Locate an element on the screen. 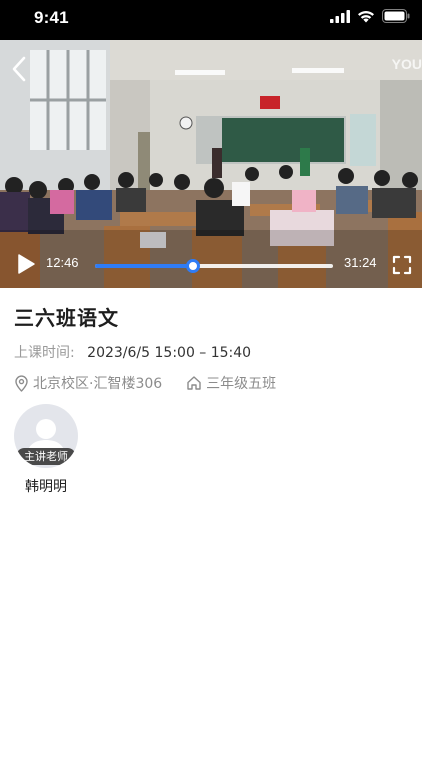 The image size is (422, 767). teacher-role-badge: 主讲老师 is located at coordinates (46, 456).